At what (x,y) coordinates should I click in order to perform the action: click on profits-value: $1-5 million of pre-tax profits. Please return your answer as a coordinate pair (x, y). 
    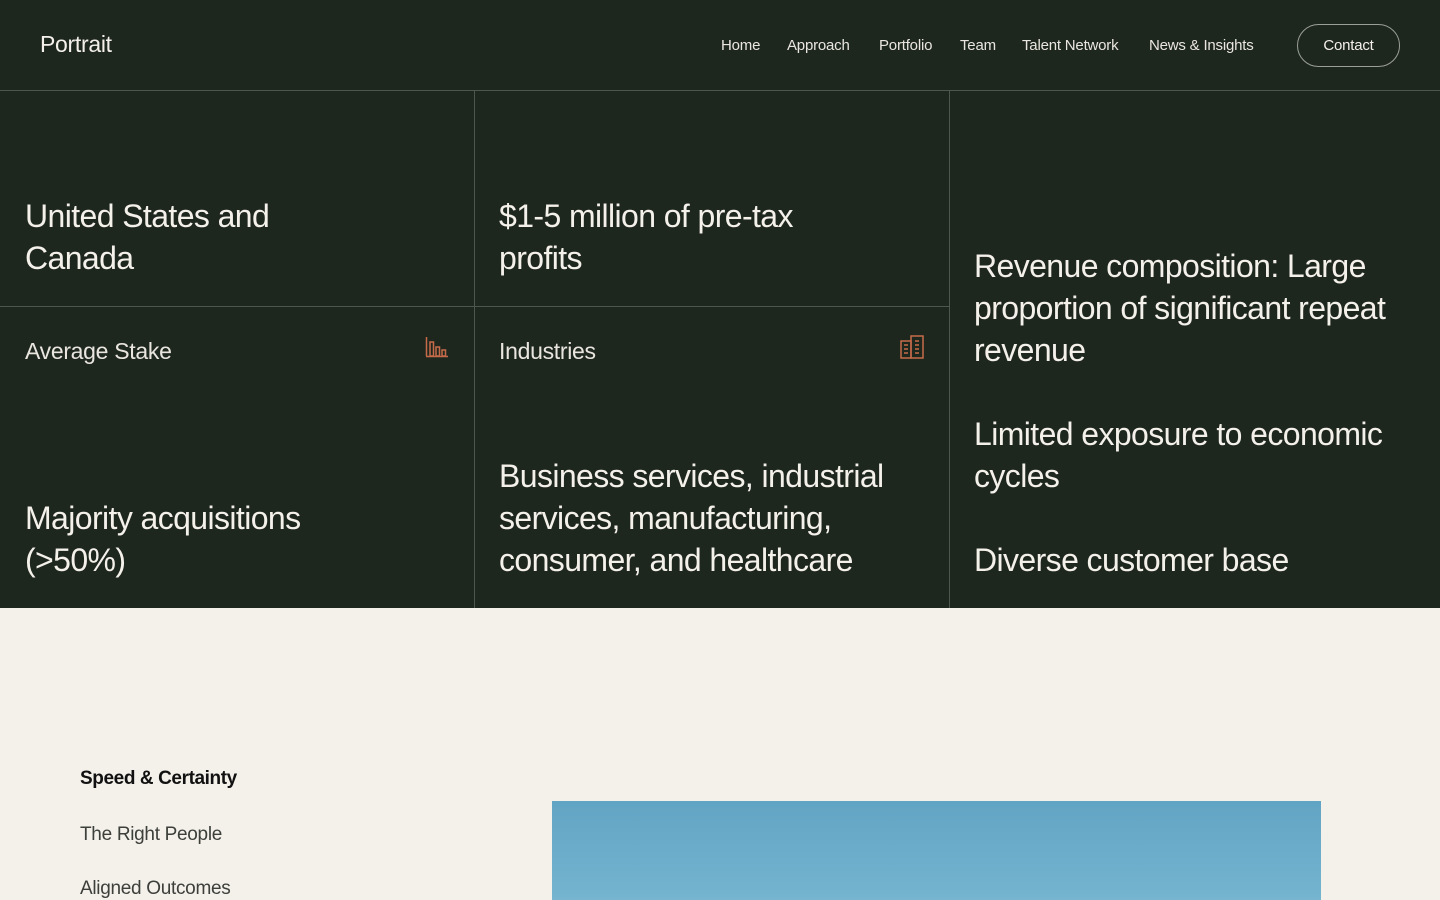
    Looking at the image, I should click on (646, 237).